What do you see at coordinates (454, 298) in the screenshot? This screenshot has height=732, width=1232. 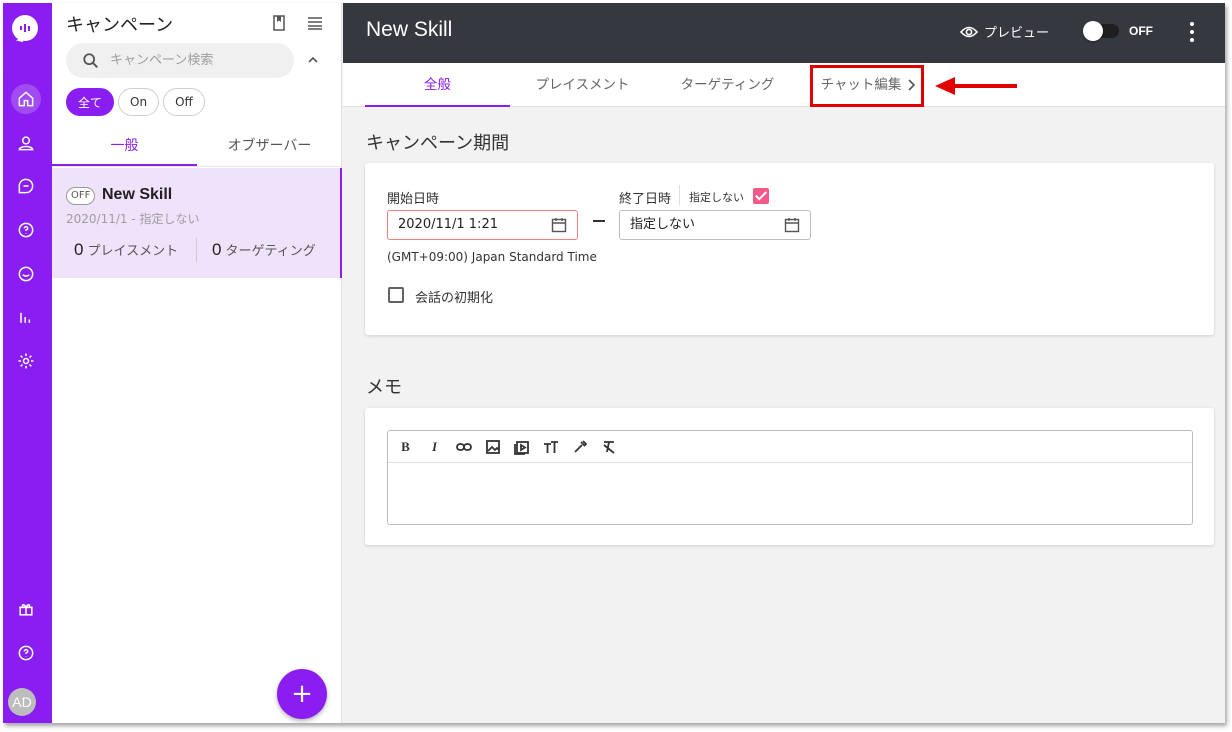 I see `reset-conversation-label: 会話の初期化` at bounding box center [454, 298].